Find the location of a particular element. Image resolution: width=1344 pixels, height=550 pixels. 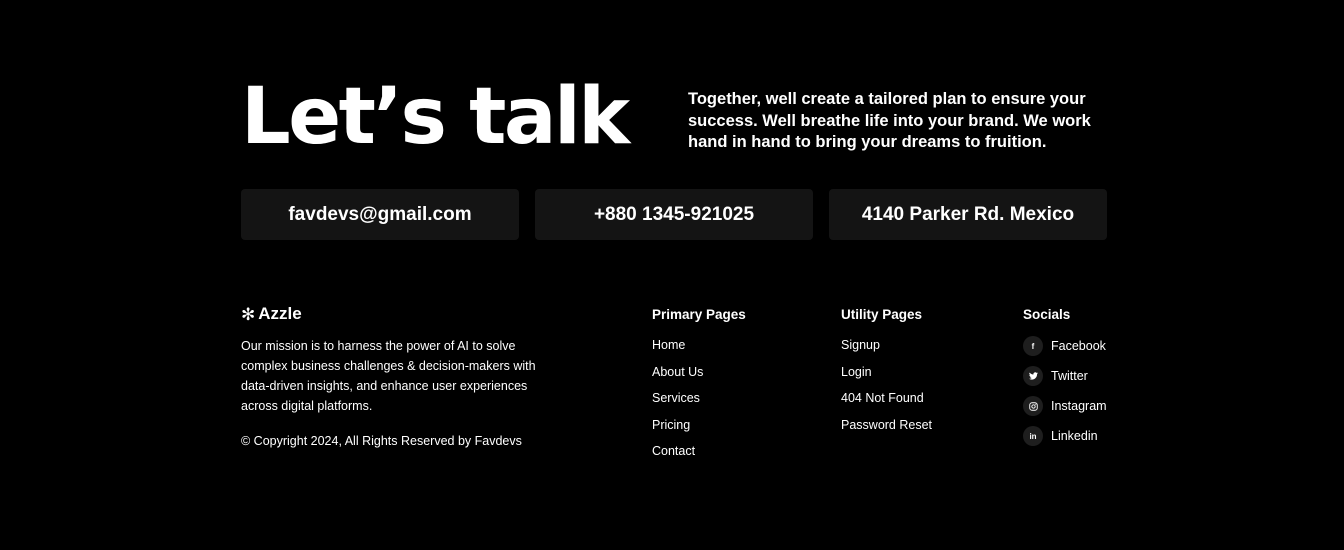

socials-title: Socials is located at coordinates (1047, 314).